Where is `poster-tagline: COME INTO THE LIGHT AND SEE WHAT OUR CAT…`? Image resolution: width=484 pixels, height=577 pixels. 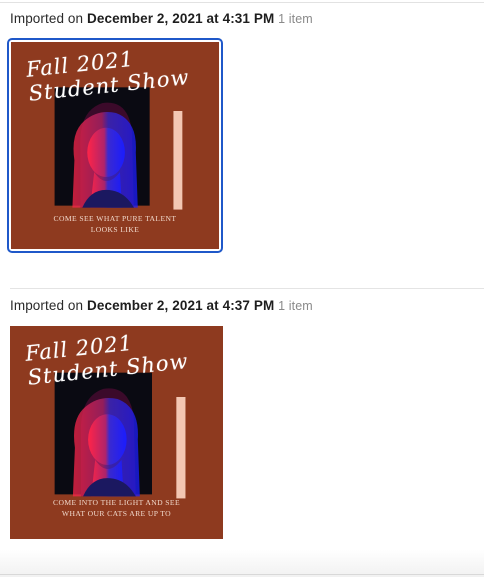
poster-tagline: COME INTO THE LIGHT AND SEE WHAT OUR CAT… is located at coordinates (116, 508).